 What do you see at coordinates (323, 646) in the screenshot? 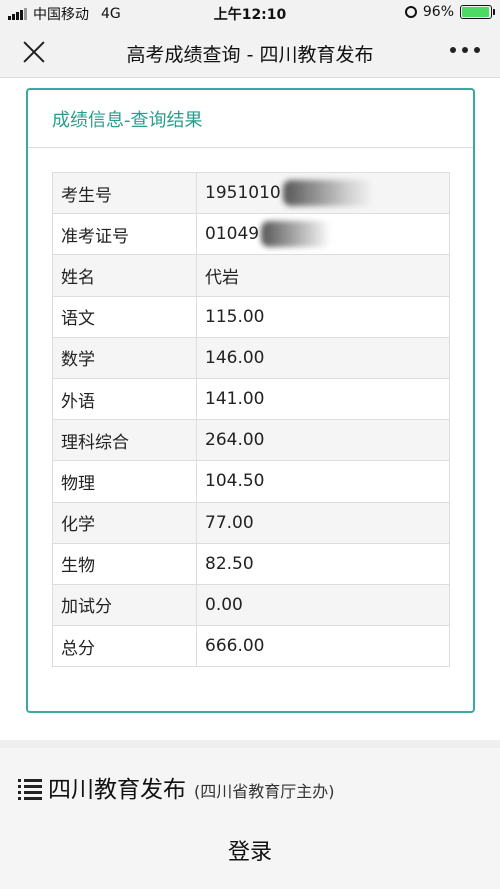
I see `row-value: 666.00` at bounding box center [323, 646].